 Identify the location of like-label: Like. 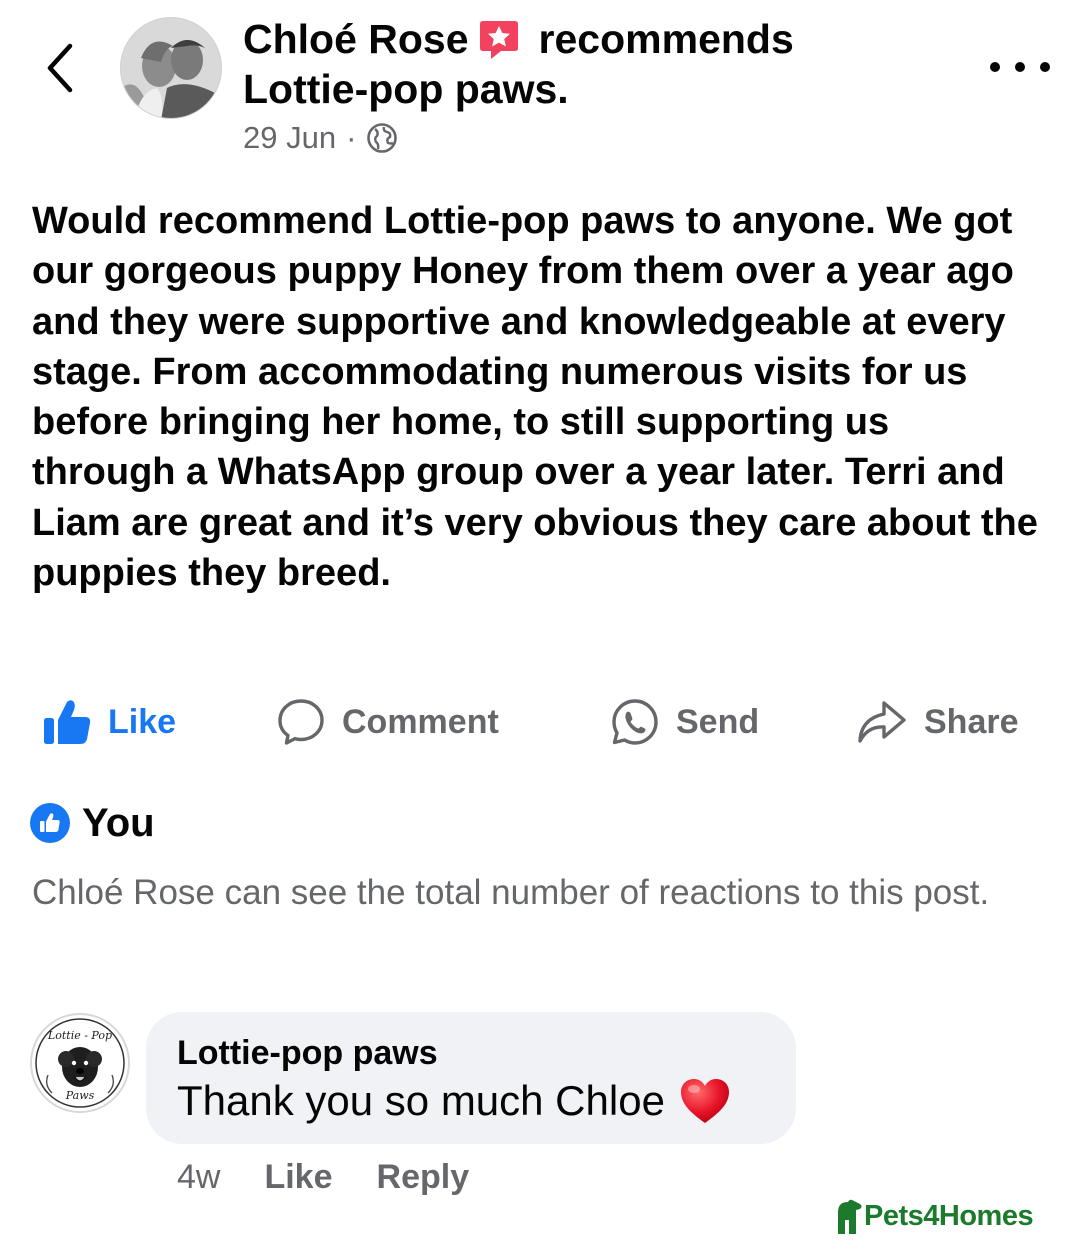
(142, 721).